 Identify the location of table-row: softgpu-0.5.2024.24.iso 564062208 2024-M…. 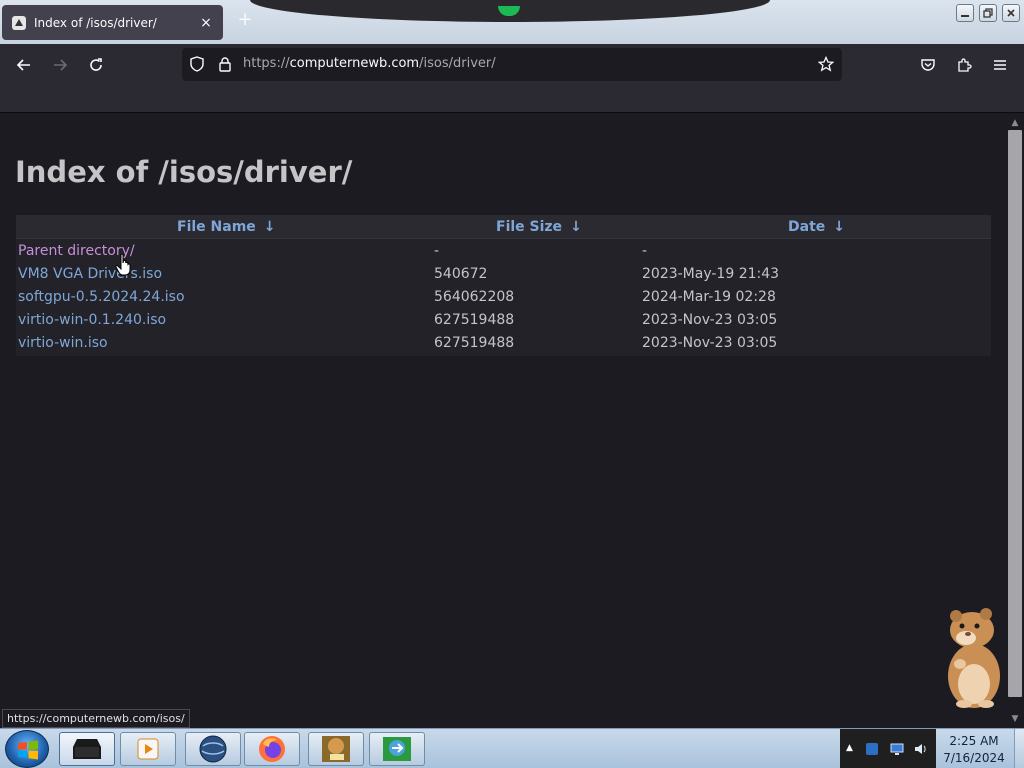
(503, 297).